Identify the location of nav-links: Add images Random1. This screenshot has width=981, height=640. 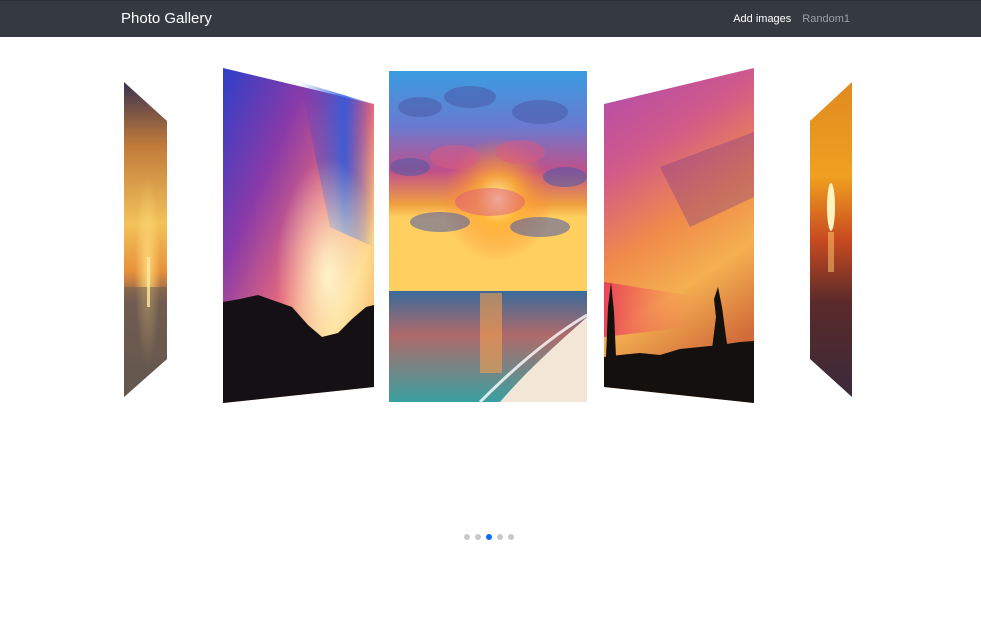
(791, 19).